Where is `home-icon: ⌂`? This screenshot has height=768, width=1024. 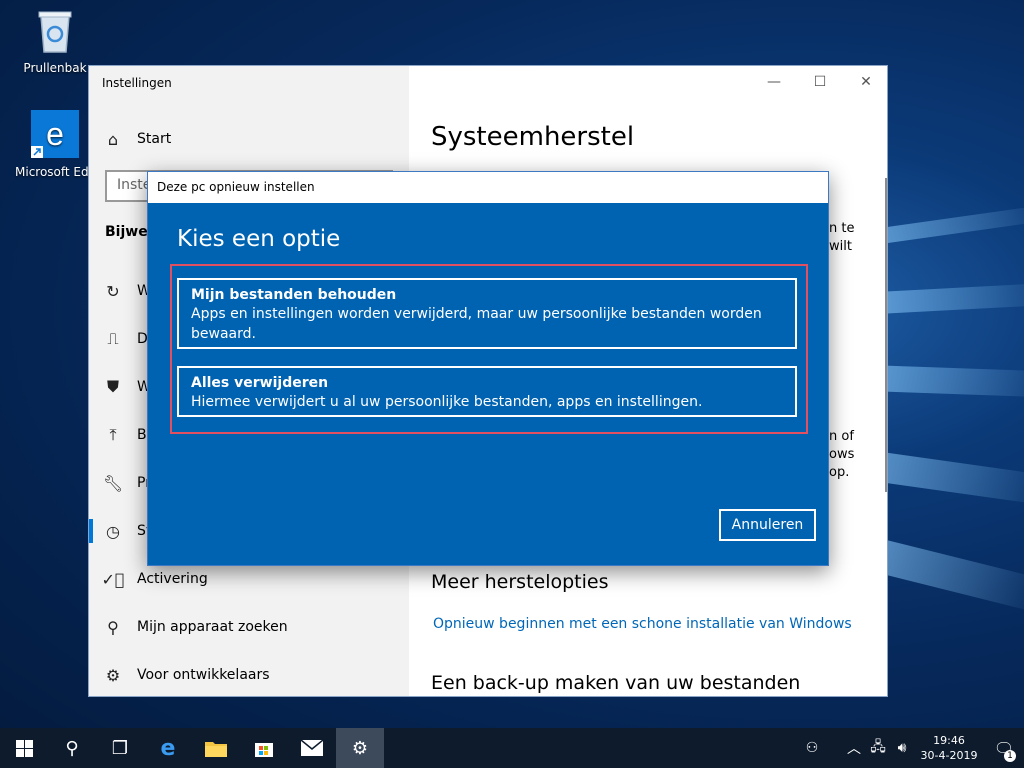 home-icon: ⌂ is located at coordinates (113, 139).